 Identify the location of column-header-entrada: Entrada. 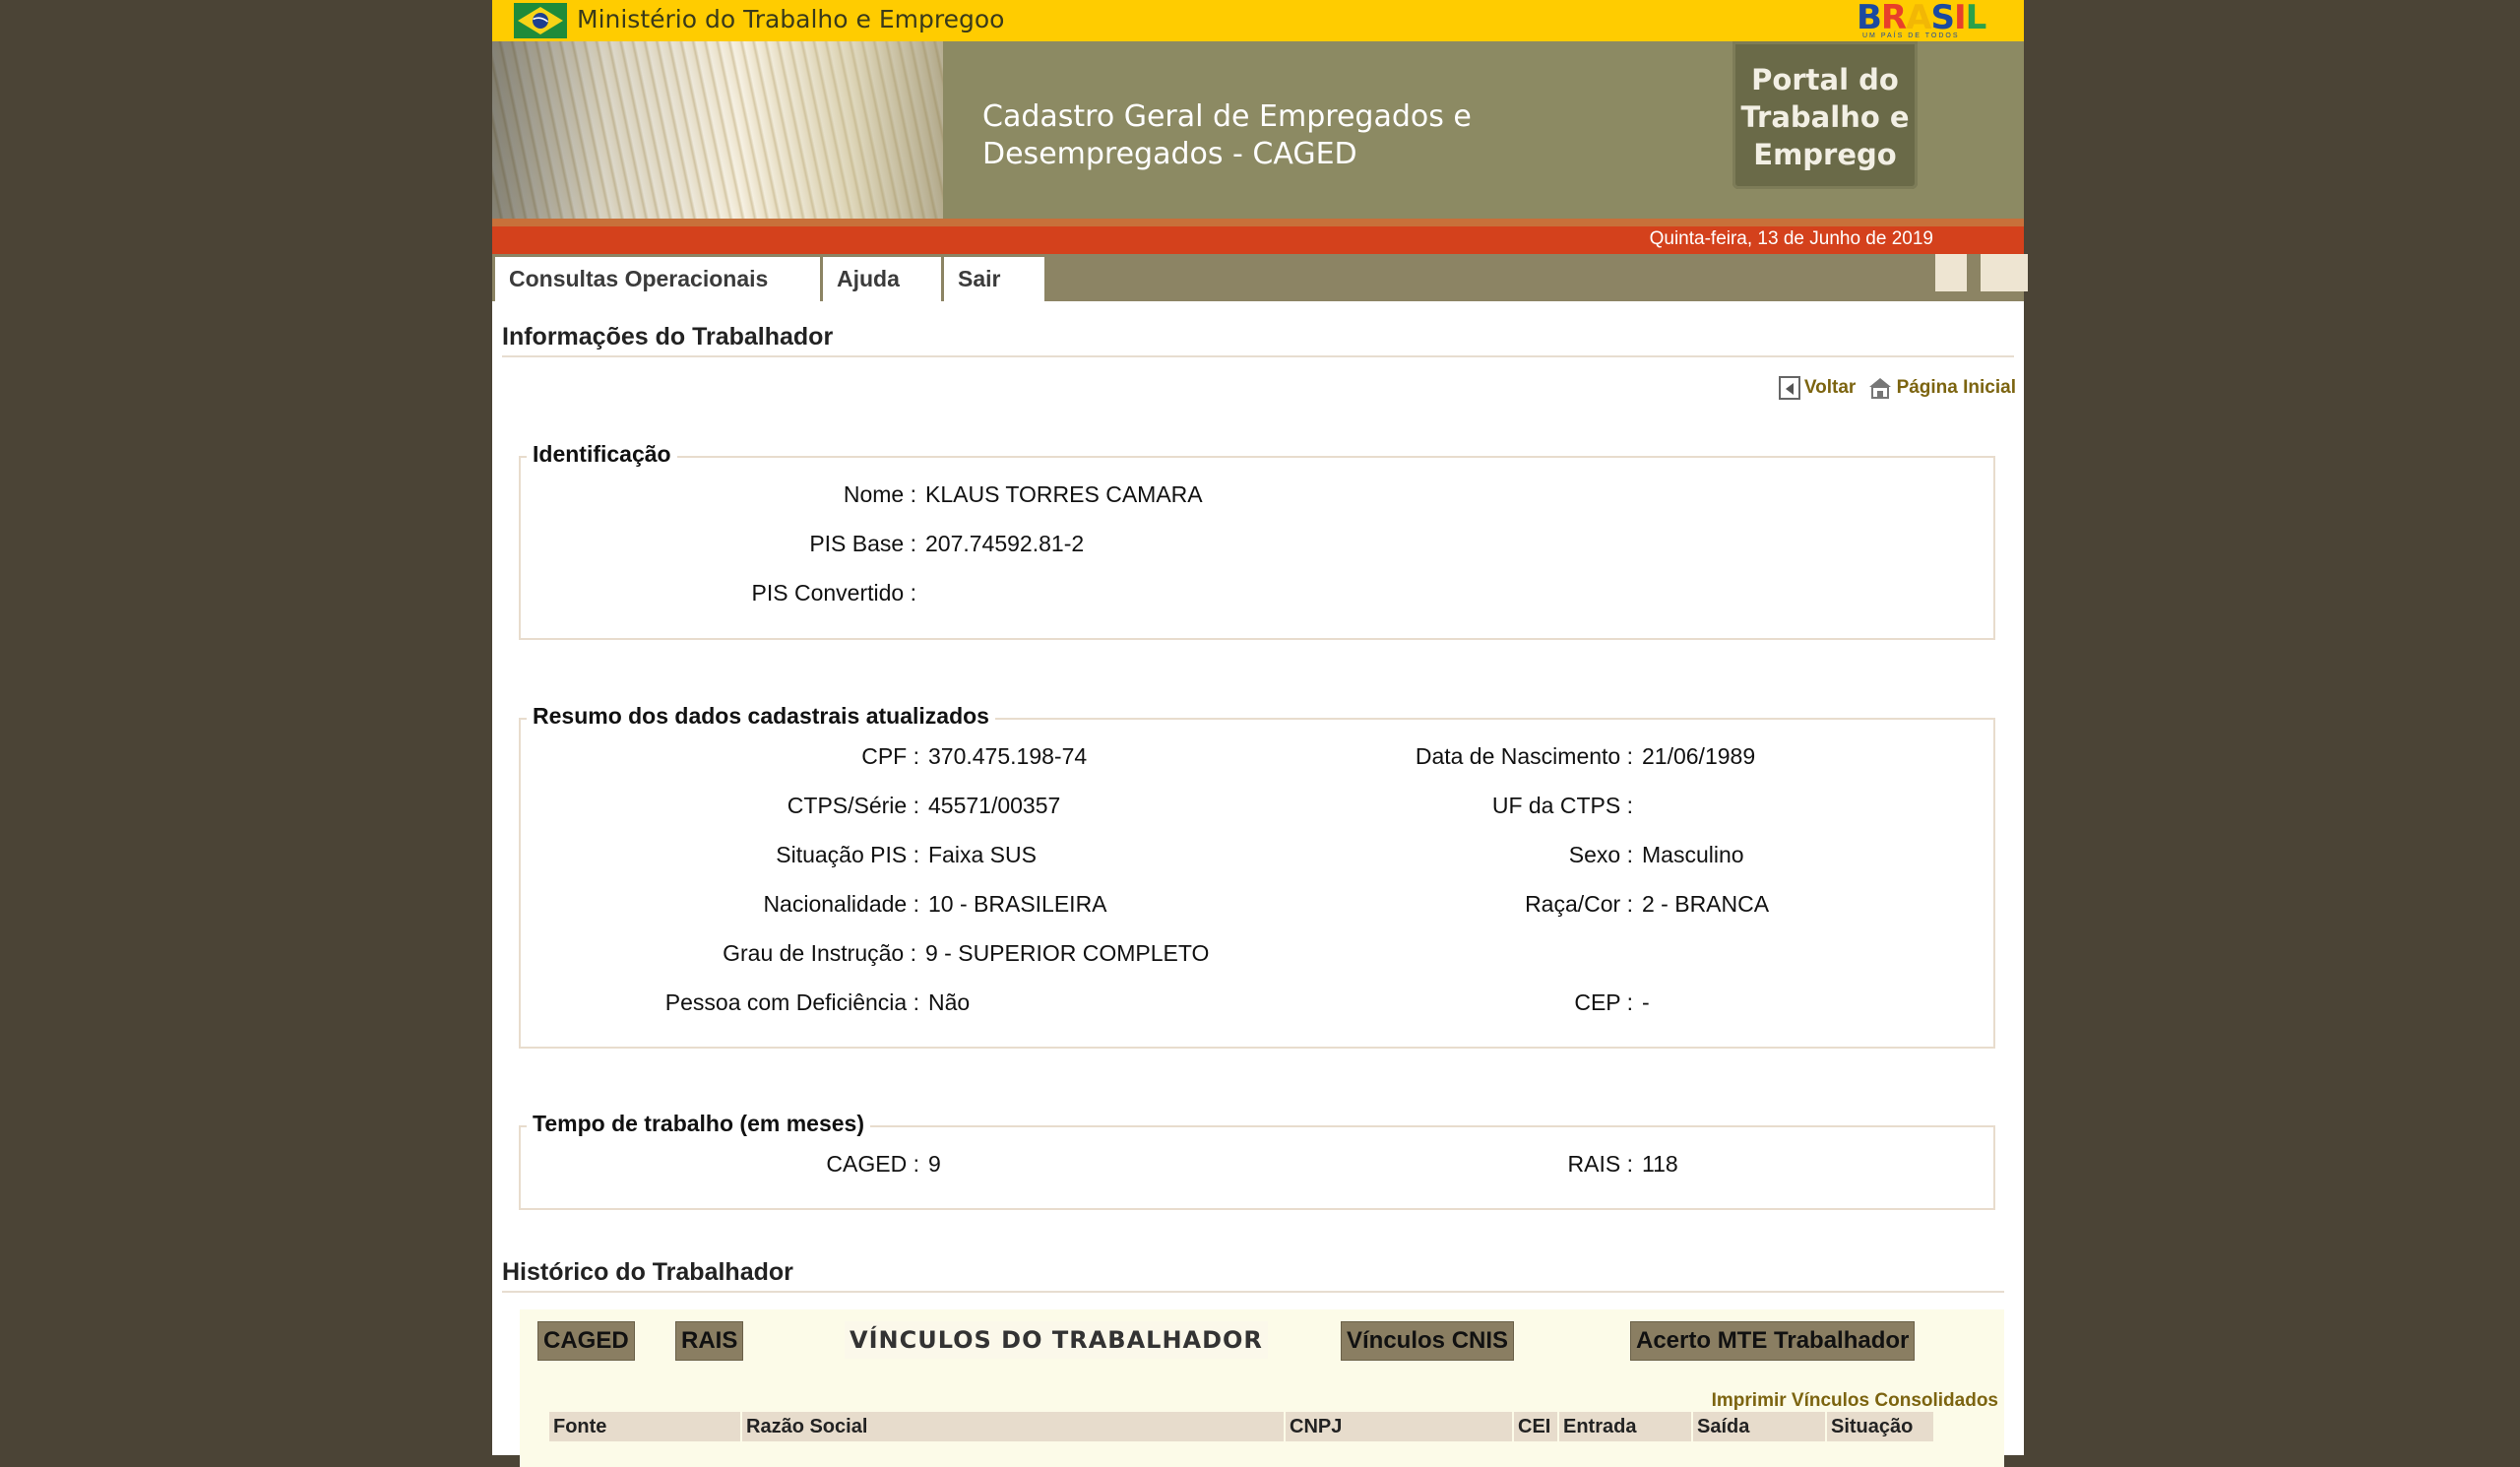
(1625, 1426).